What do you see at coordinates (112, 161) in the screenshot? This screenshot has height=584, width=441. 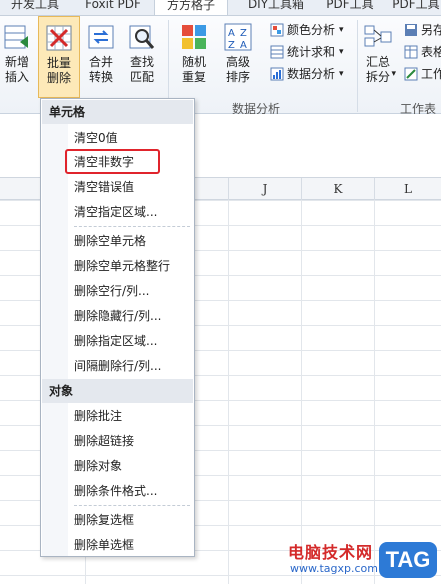 I see `highlight-box` at bounding box center [112, 161].